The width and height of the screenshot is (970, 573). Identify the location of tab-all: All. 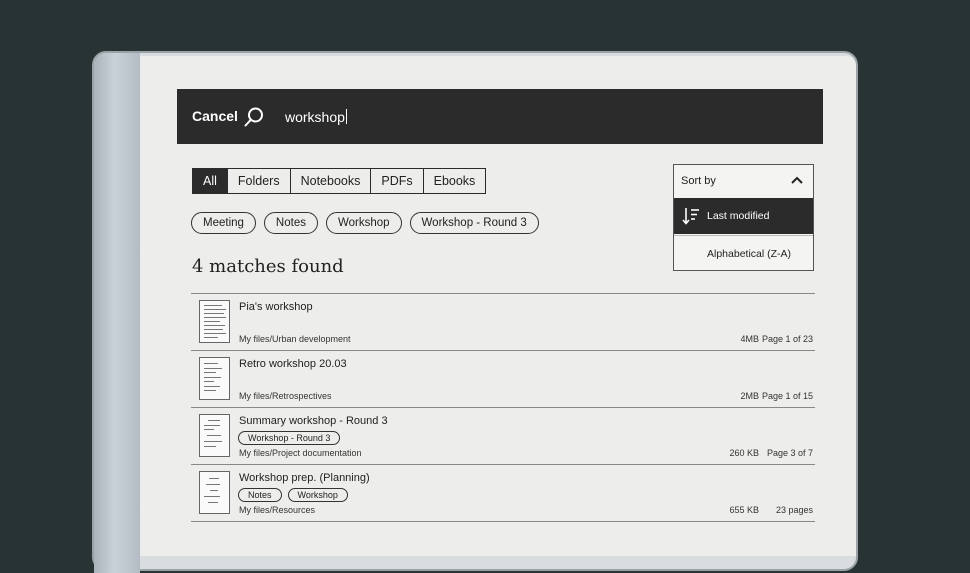
(210, 181).